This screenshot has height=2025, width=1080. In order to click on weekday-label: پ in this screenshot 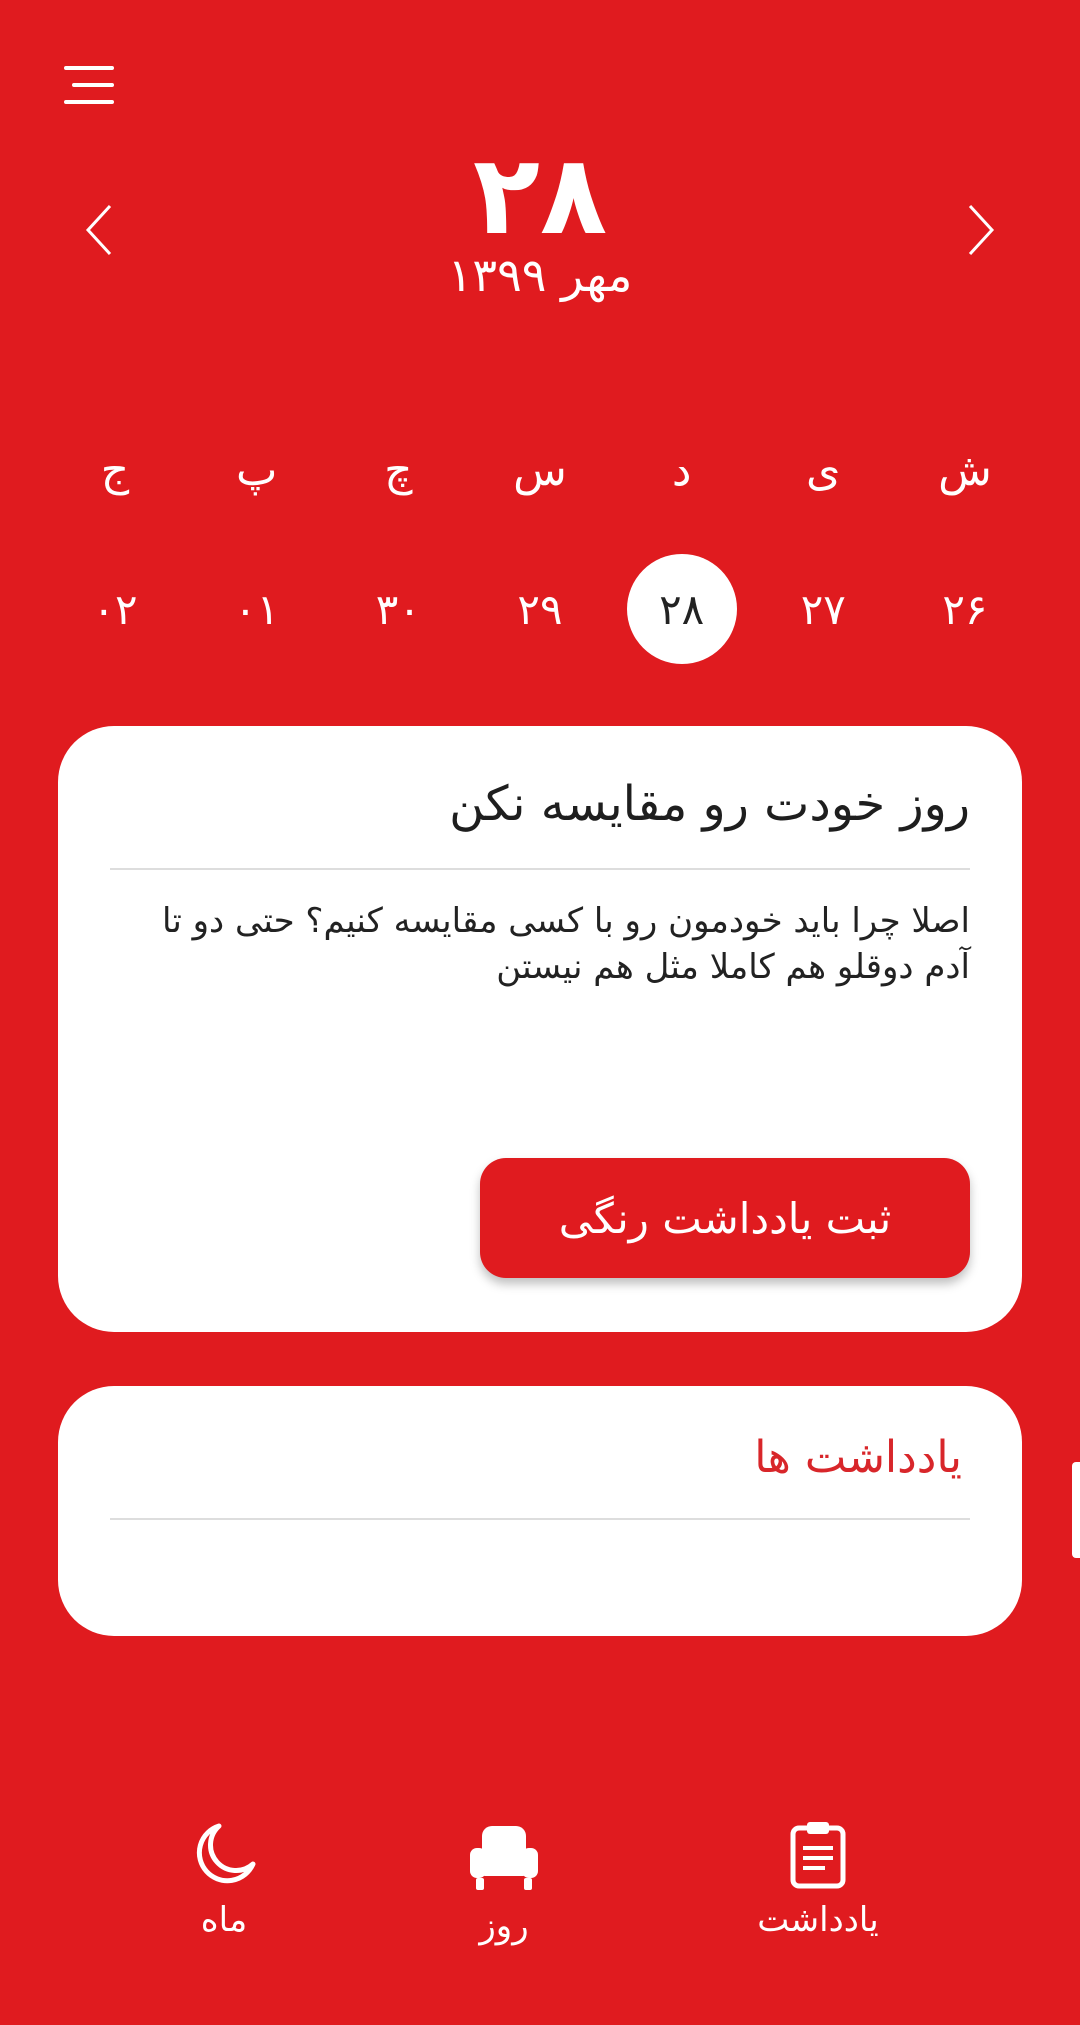, I will do `click(256, 470)`.